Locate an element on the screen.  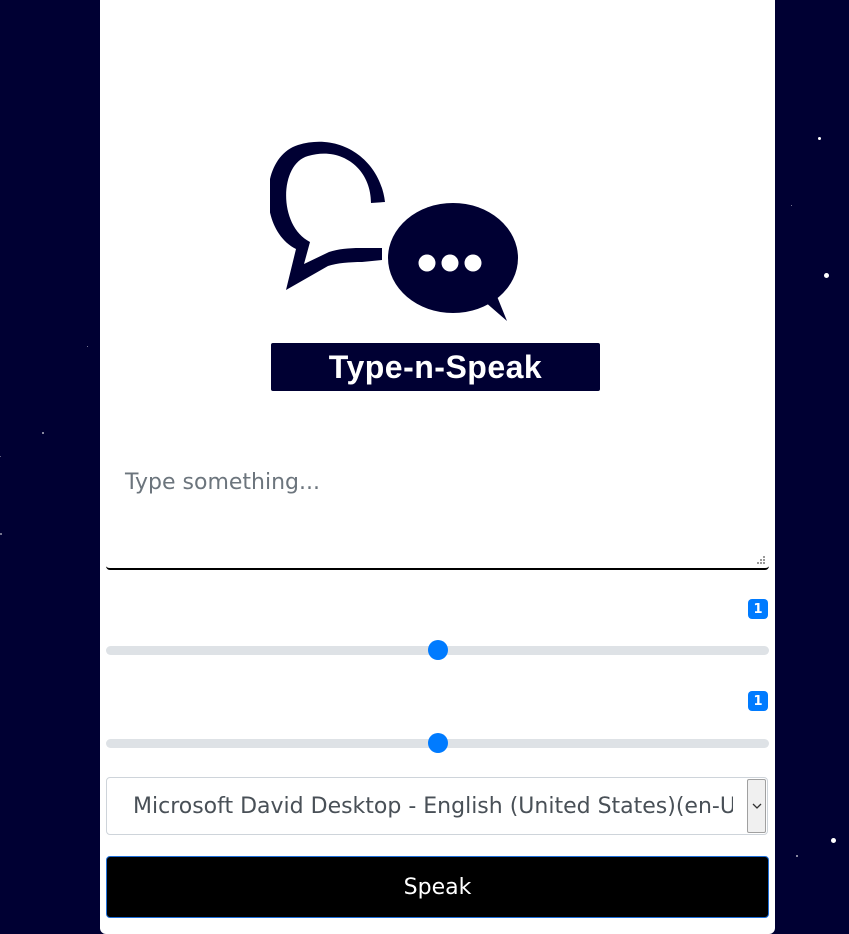
speak-button: Speak is located at coordinates (437, 887).